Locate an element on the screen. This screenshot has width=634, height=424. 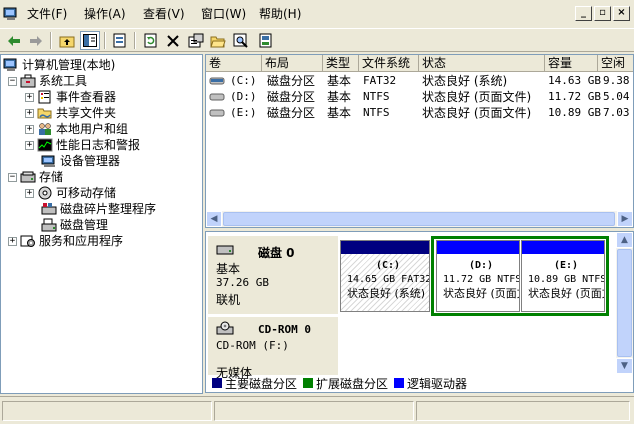
horizontal-scrollbar: ◀ ▶ is located at coordinates (419, 219).